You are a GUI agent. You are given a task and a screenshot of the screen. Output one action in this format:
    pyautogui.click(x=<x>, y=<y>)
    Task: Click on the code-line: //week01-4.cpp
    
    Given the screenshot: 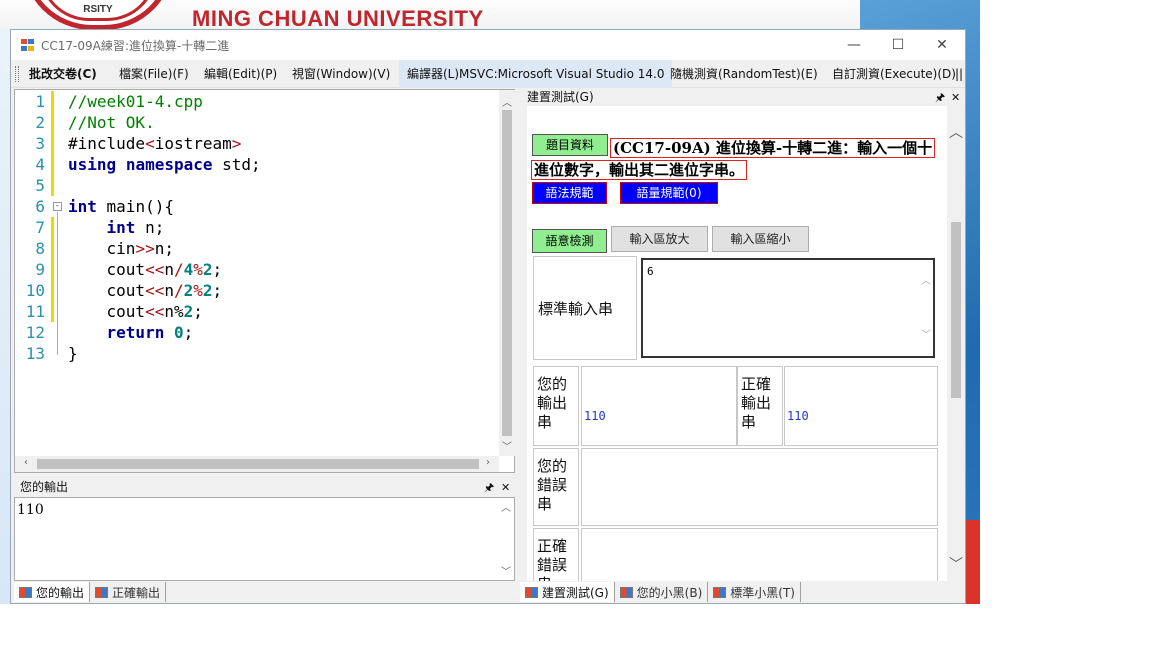 What is the action you would take?
    pyautogui.click(x=135, y=101)
    